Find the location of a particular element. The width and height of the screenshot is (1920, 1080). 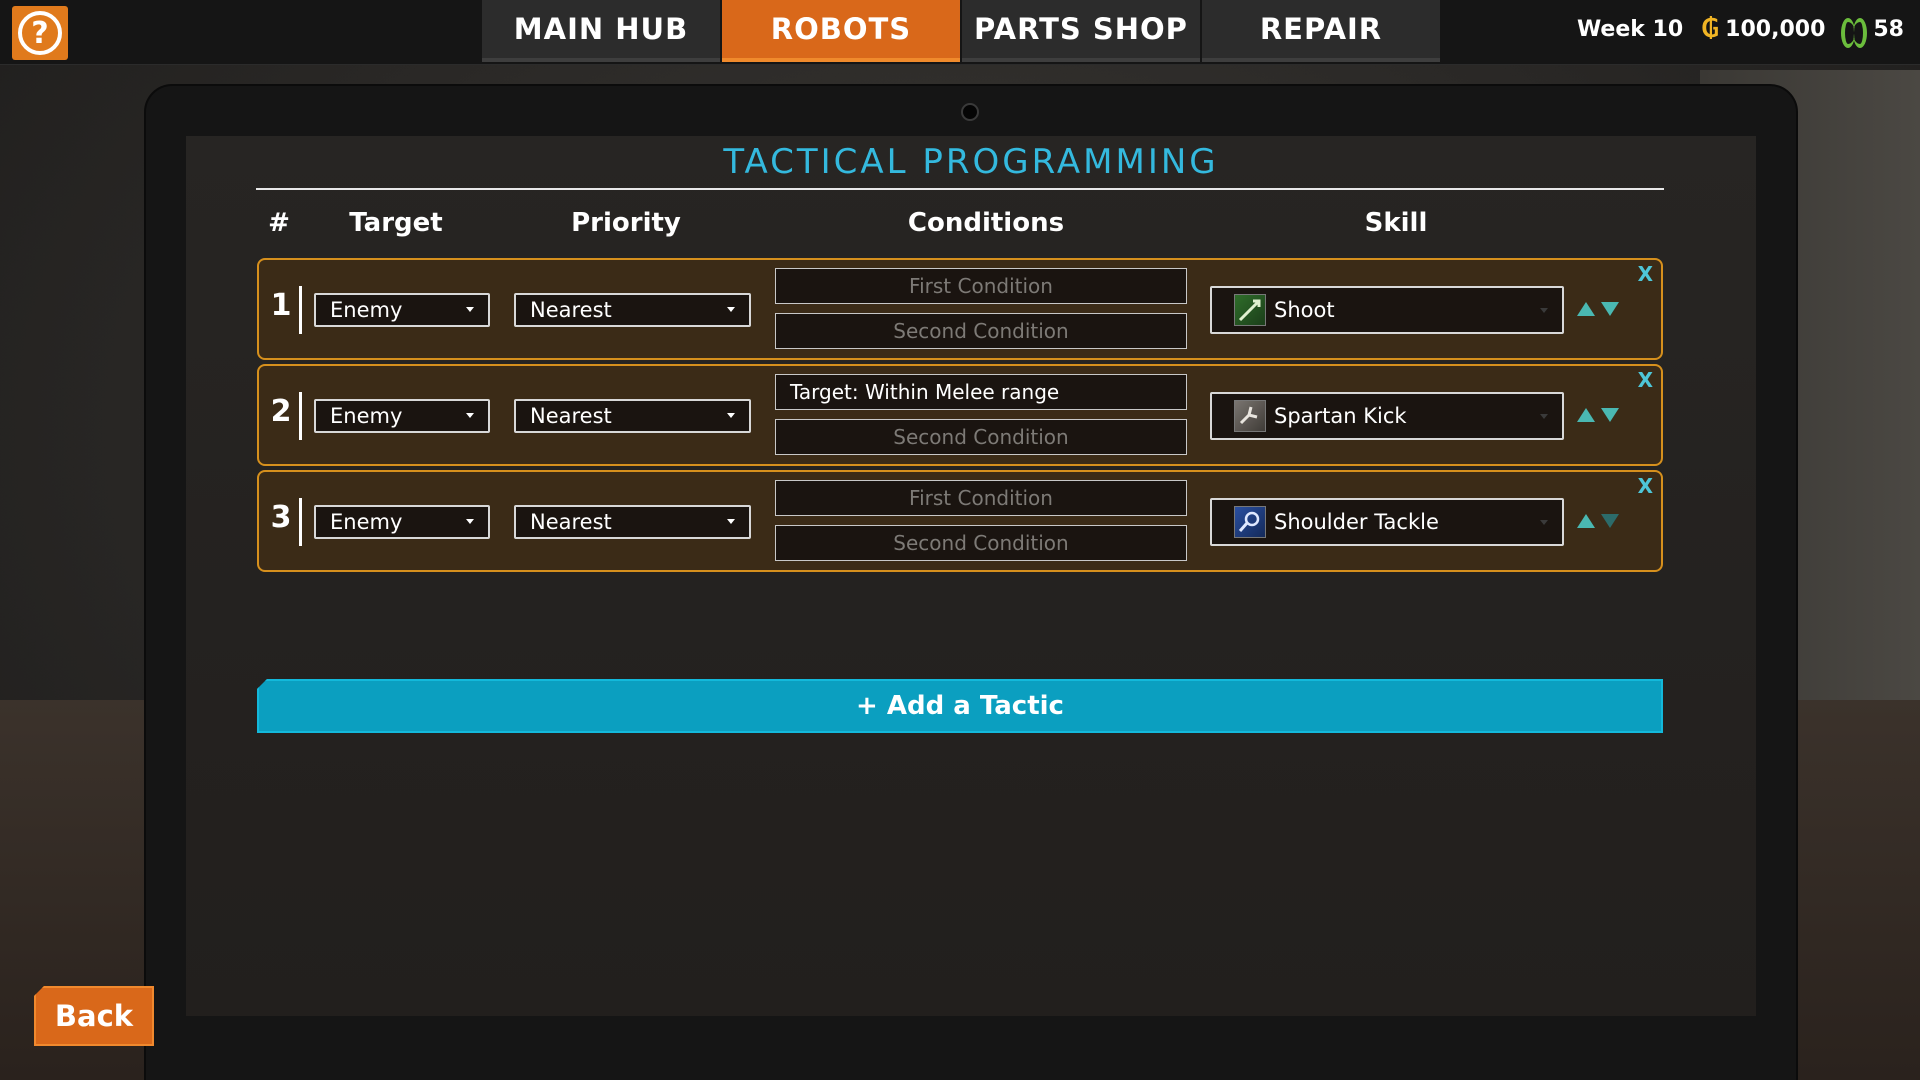

tab-robots: ROBOTS is located at coordinates (841, 31).